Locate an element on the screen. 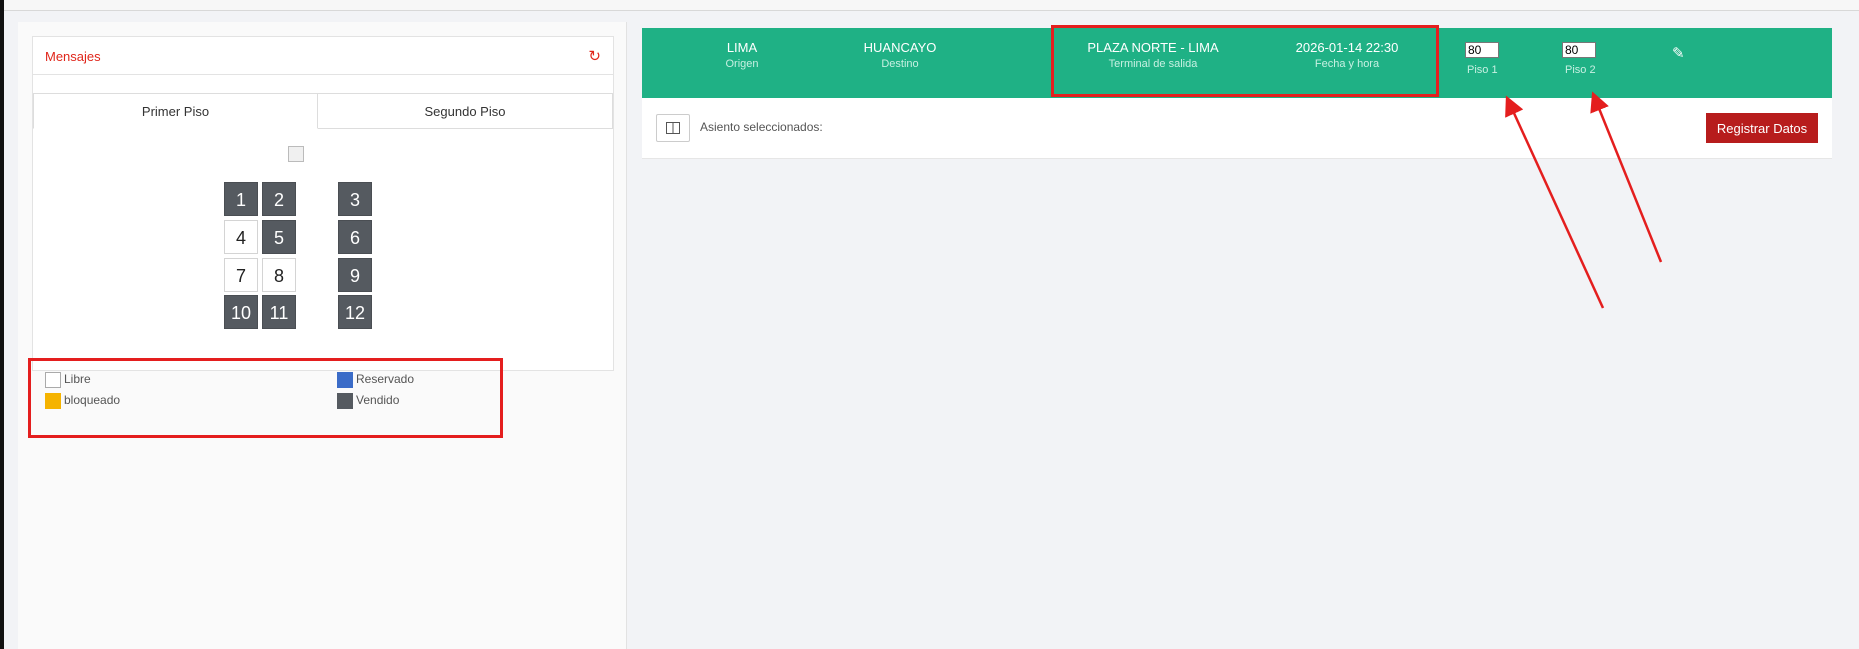  columns-icon is located at coordinates (673, 128).